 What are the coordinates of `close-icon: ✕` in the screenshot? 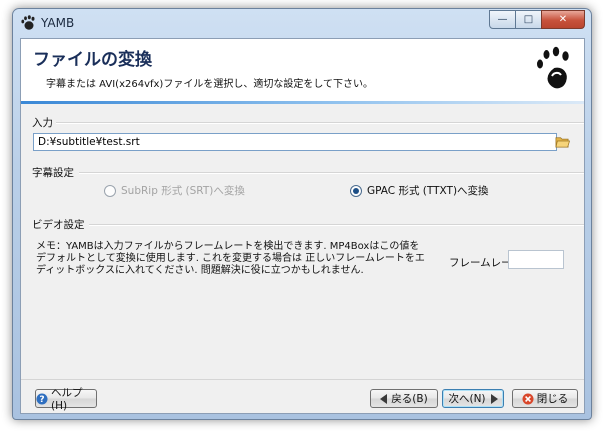 It's located at (563, 19).